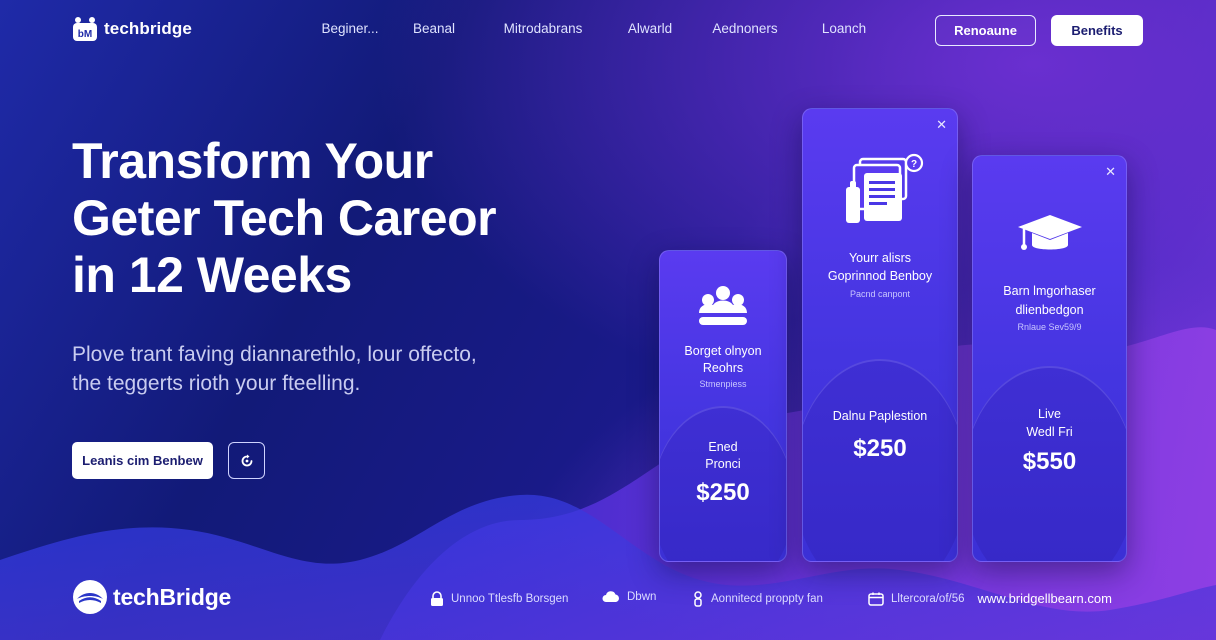 The image size is (1216, 640). Describe the element at coordinates (1049, 327) in the screenshot. I see `card-small-text: Rnlaue Sev59/9` at that location.